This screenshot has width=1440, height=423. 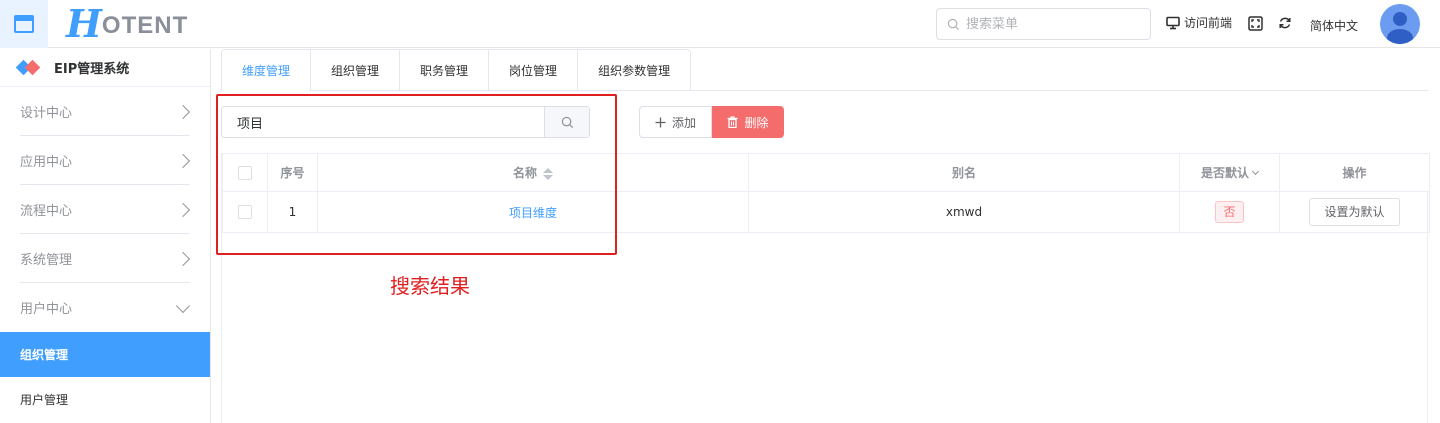 I want to click on delete-button-label: 删除, so click(x=756, y=122).